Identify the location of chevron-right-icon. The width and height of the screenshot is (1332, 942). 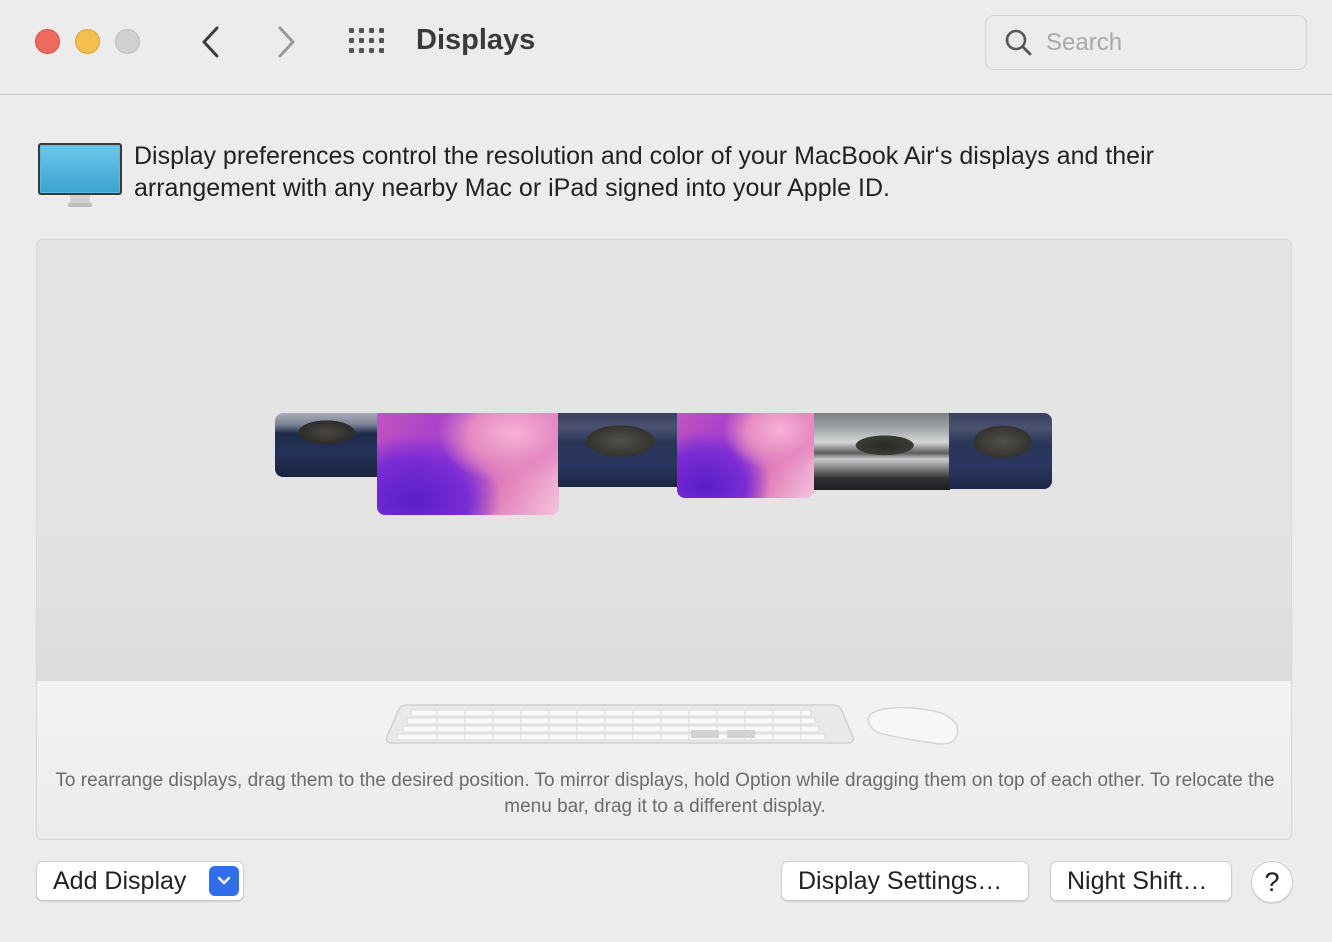
(286, 42).